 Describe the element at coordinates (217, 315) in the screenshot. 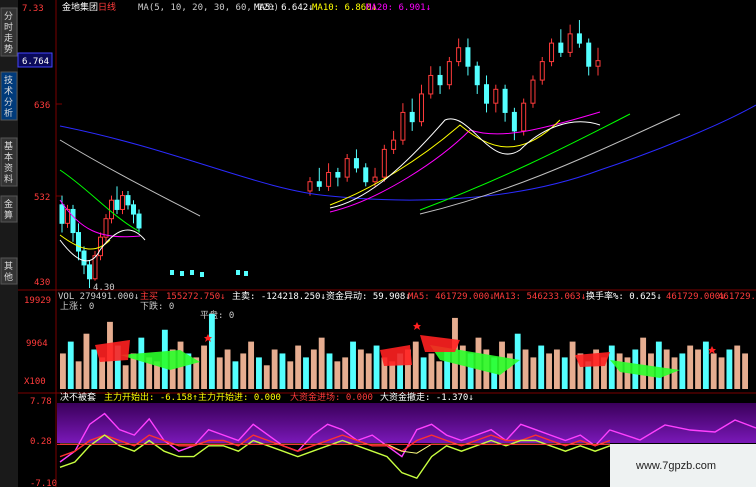

I see `pingpan-readout: 平盘: 0` at that location.